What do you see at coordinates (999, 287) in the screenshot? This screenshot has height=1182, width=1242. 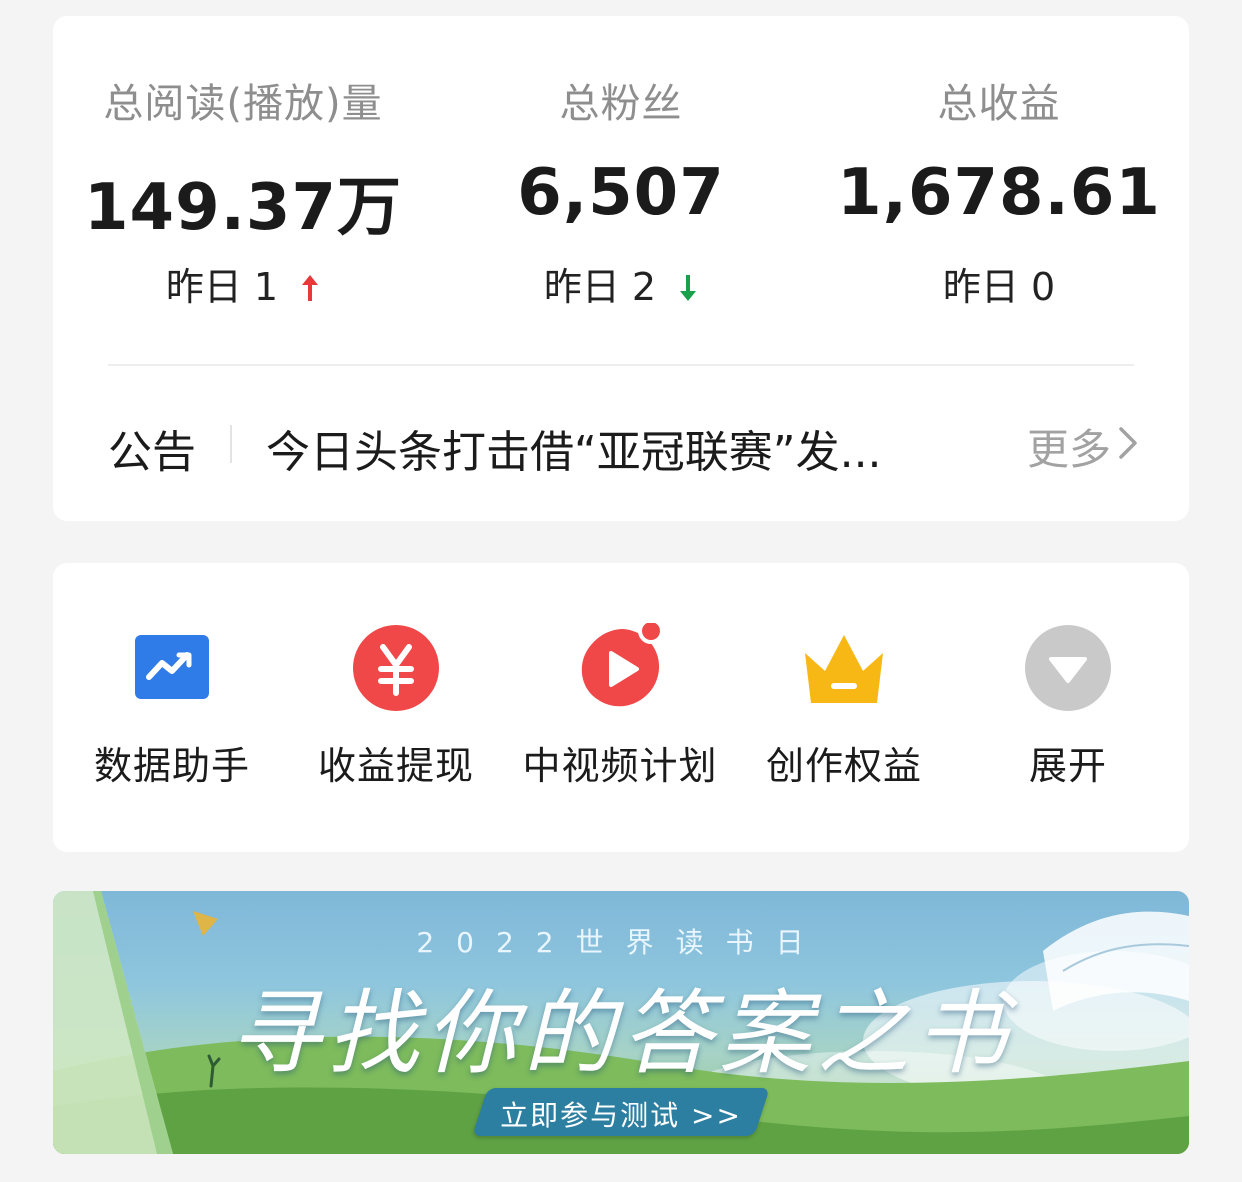 I see `yesterday-text: 昨日 0` at bounding box center [999, 287].